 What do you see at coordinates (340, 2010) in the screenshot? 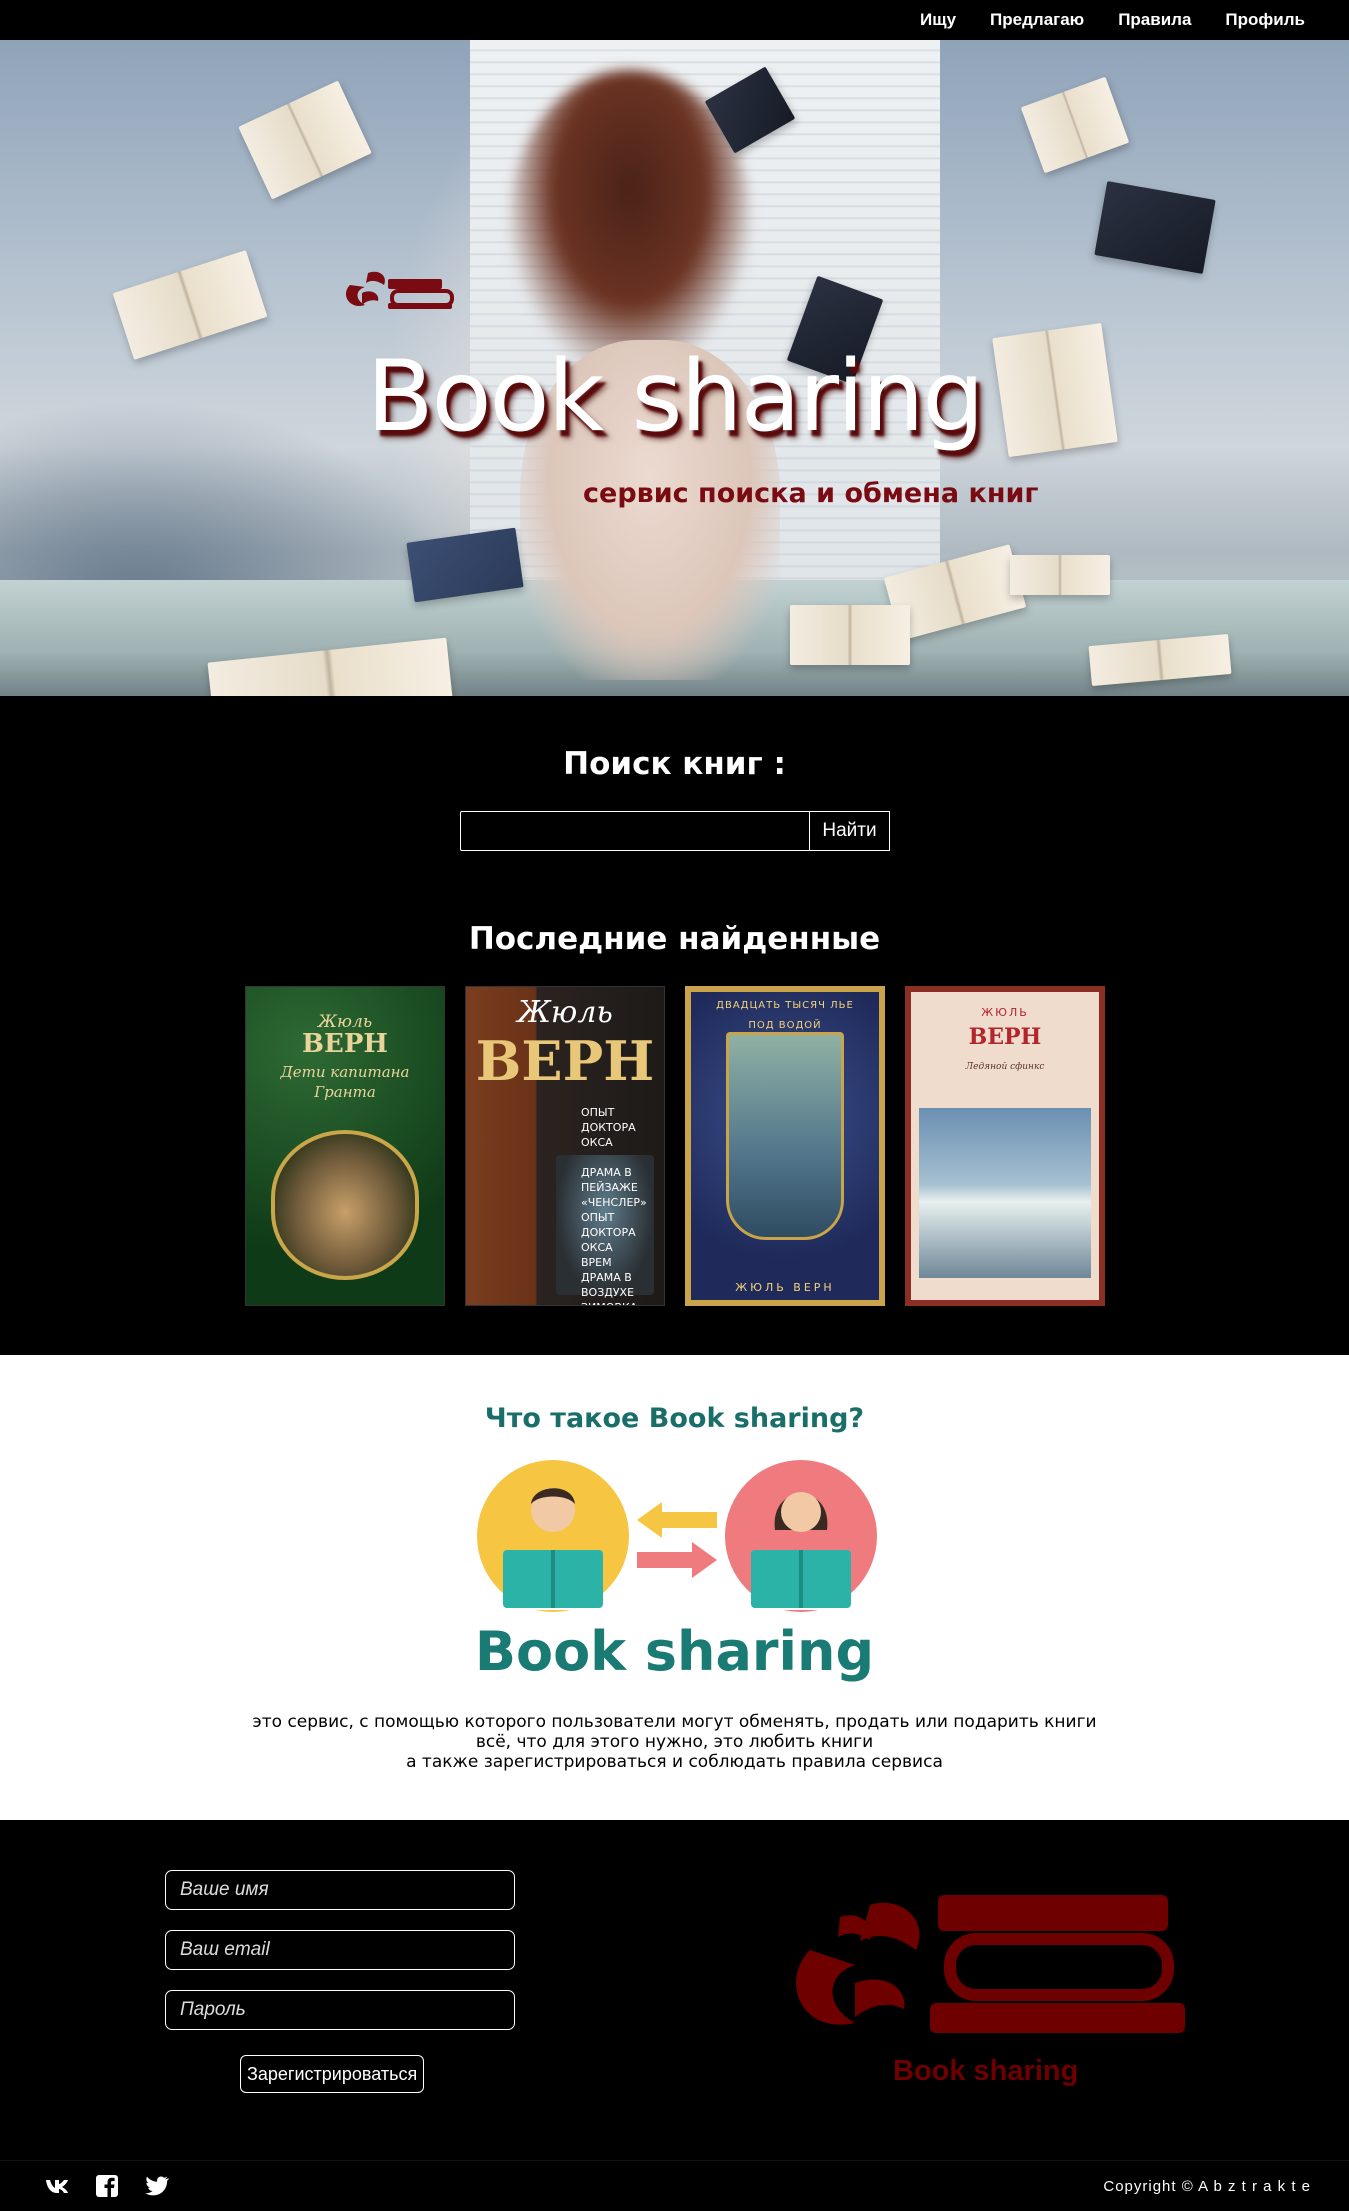
I see `password-field` at bounding box center [340, 2010].